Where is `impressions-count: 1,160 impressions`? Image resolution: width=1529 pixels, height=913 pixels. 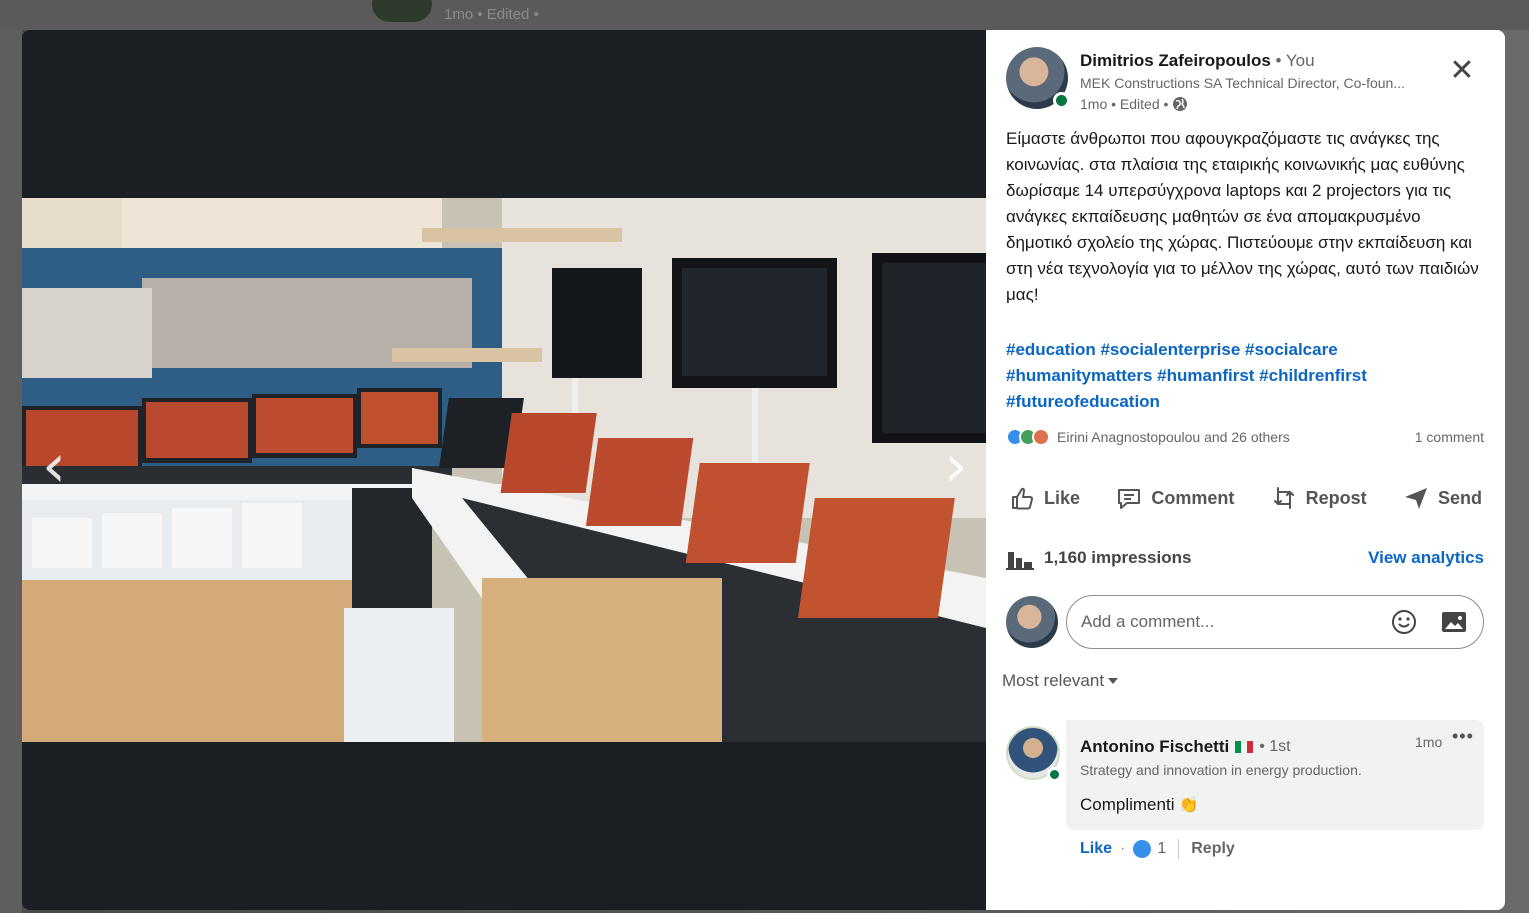 impressions-count: 1,160 impressions is located at coordinates (1118, 557).